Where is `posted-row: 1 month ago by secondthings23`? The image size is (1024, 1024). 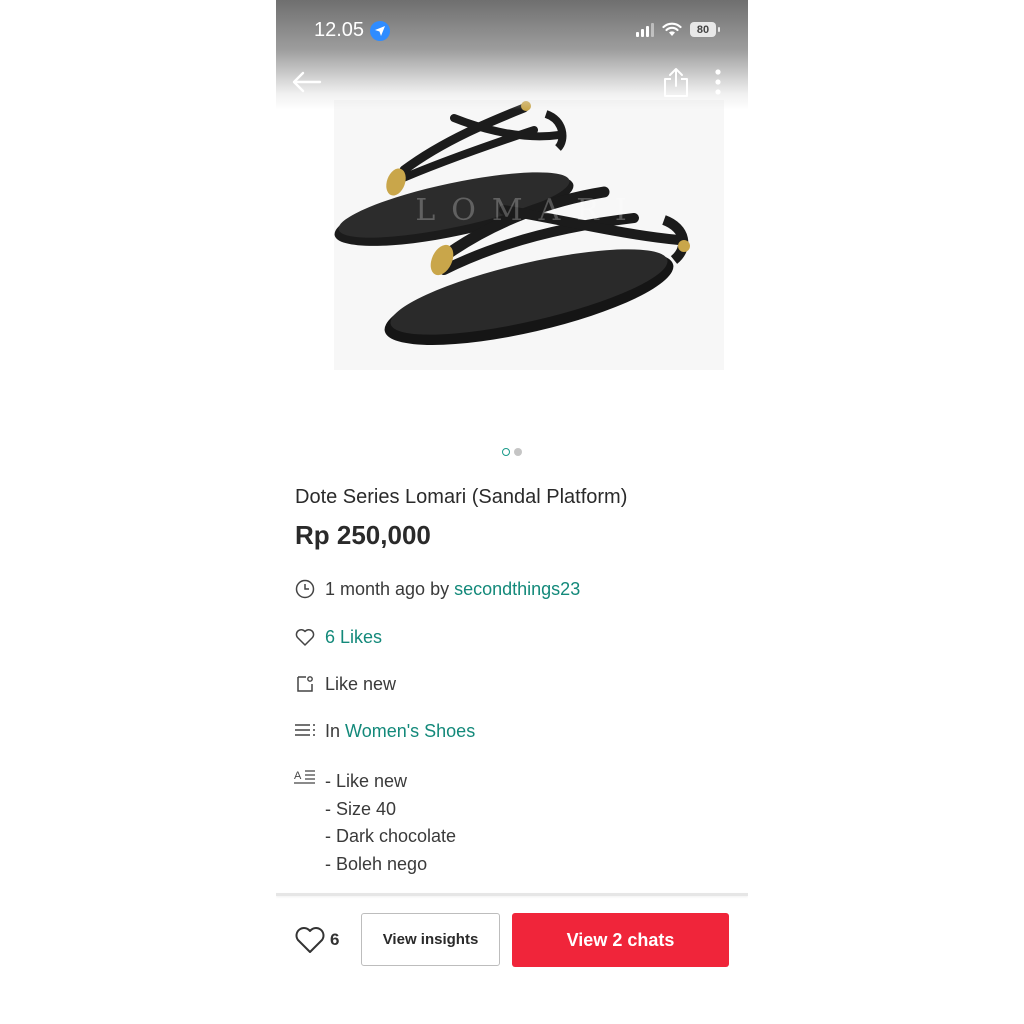 posted-row: 1 month ago by secondthings23 is located at coordinates (437, 589).